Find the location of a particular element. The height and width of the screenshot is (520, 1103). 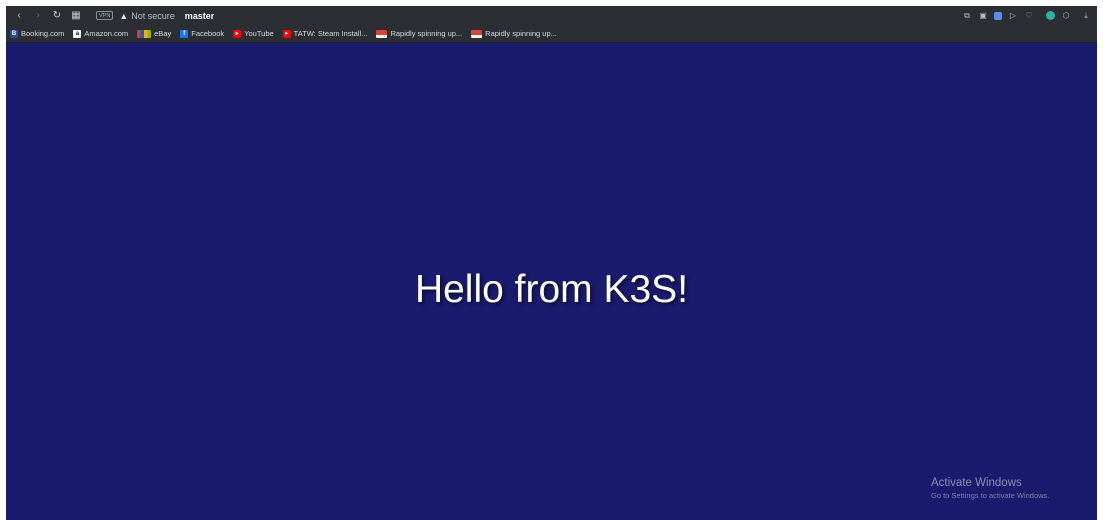

bookmark-ebay: eBay is located at coordinates (154, 33).